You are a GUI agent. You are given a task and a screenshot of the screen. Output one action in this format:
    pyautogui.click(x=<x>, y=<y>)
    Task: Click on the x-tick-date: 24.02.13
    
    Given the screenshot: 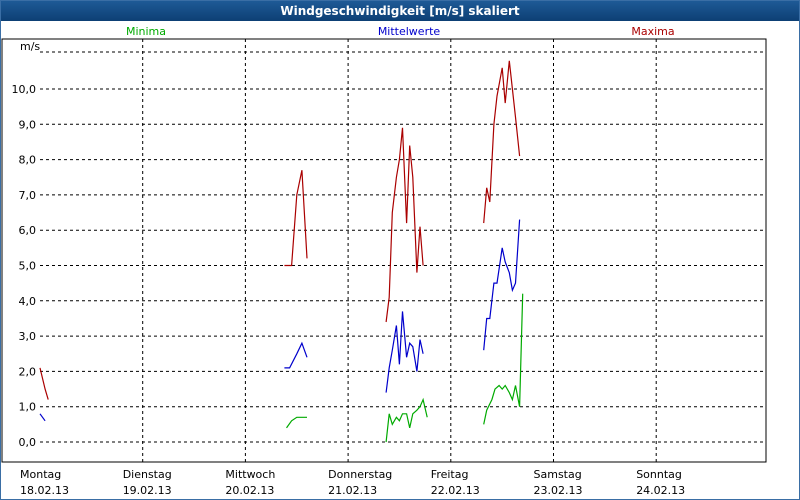 What is the action you would take?
    pyautogui.click(x=660, y=490)
    